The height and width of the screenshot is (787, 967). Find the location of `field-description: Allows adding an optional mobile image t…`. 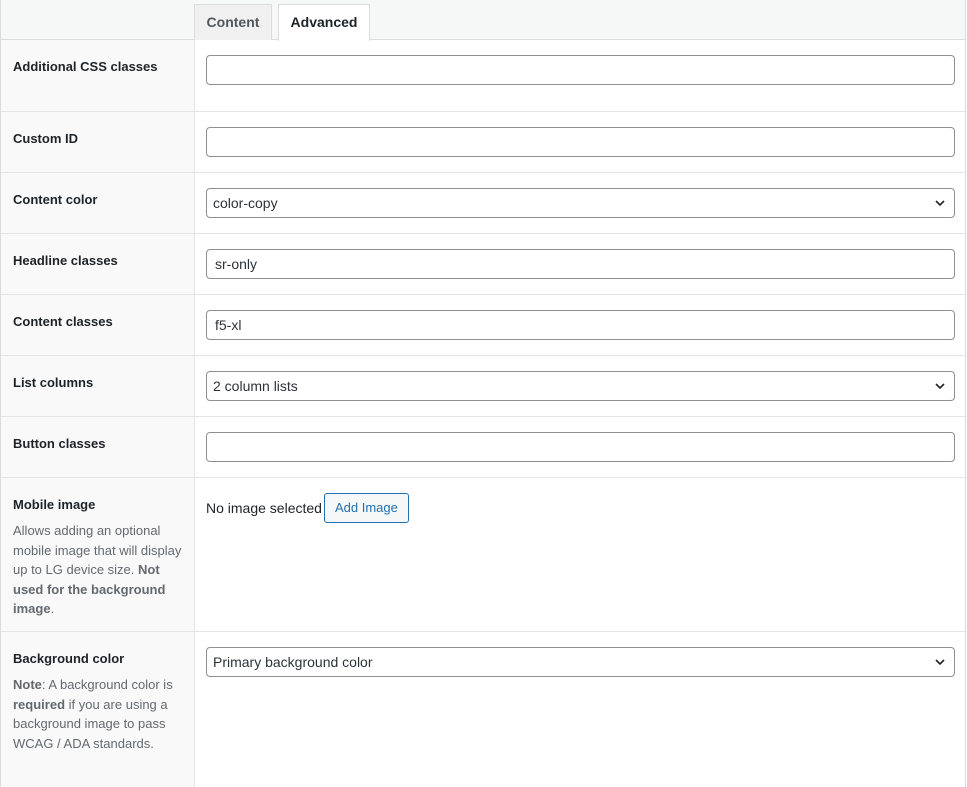

field-description: Allows adding an optional mobile image t… is located at coordinates (97, 569).